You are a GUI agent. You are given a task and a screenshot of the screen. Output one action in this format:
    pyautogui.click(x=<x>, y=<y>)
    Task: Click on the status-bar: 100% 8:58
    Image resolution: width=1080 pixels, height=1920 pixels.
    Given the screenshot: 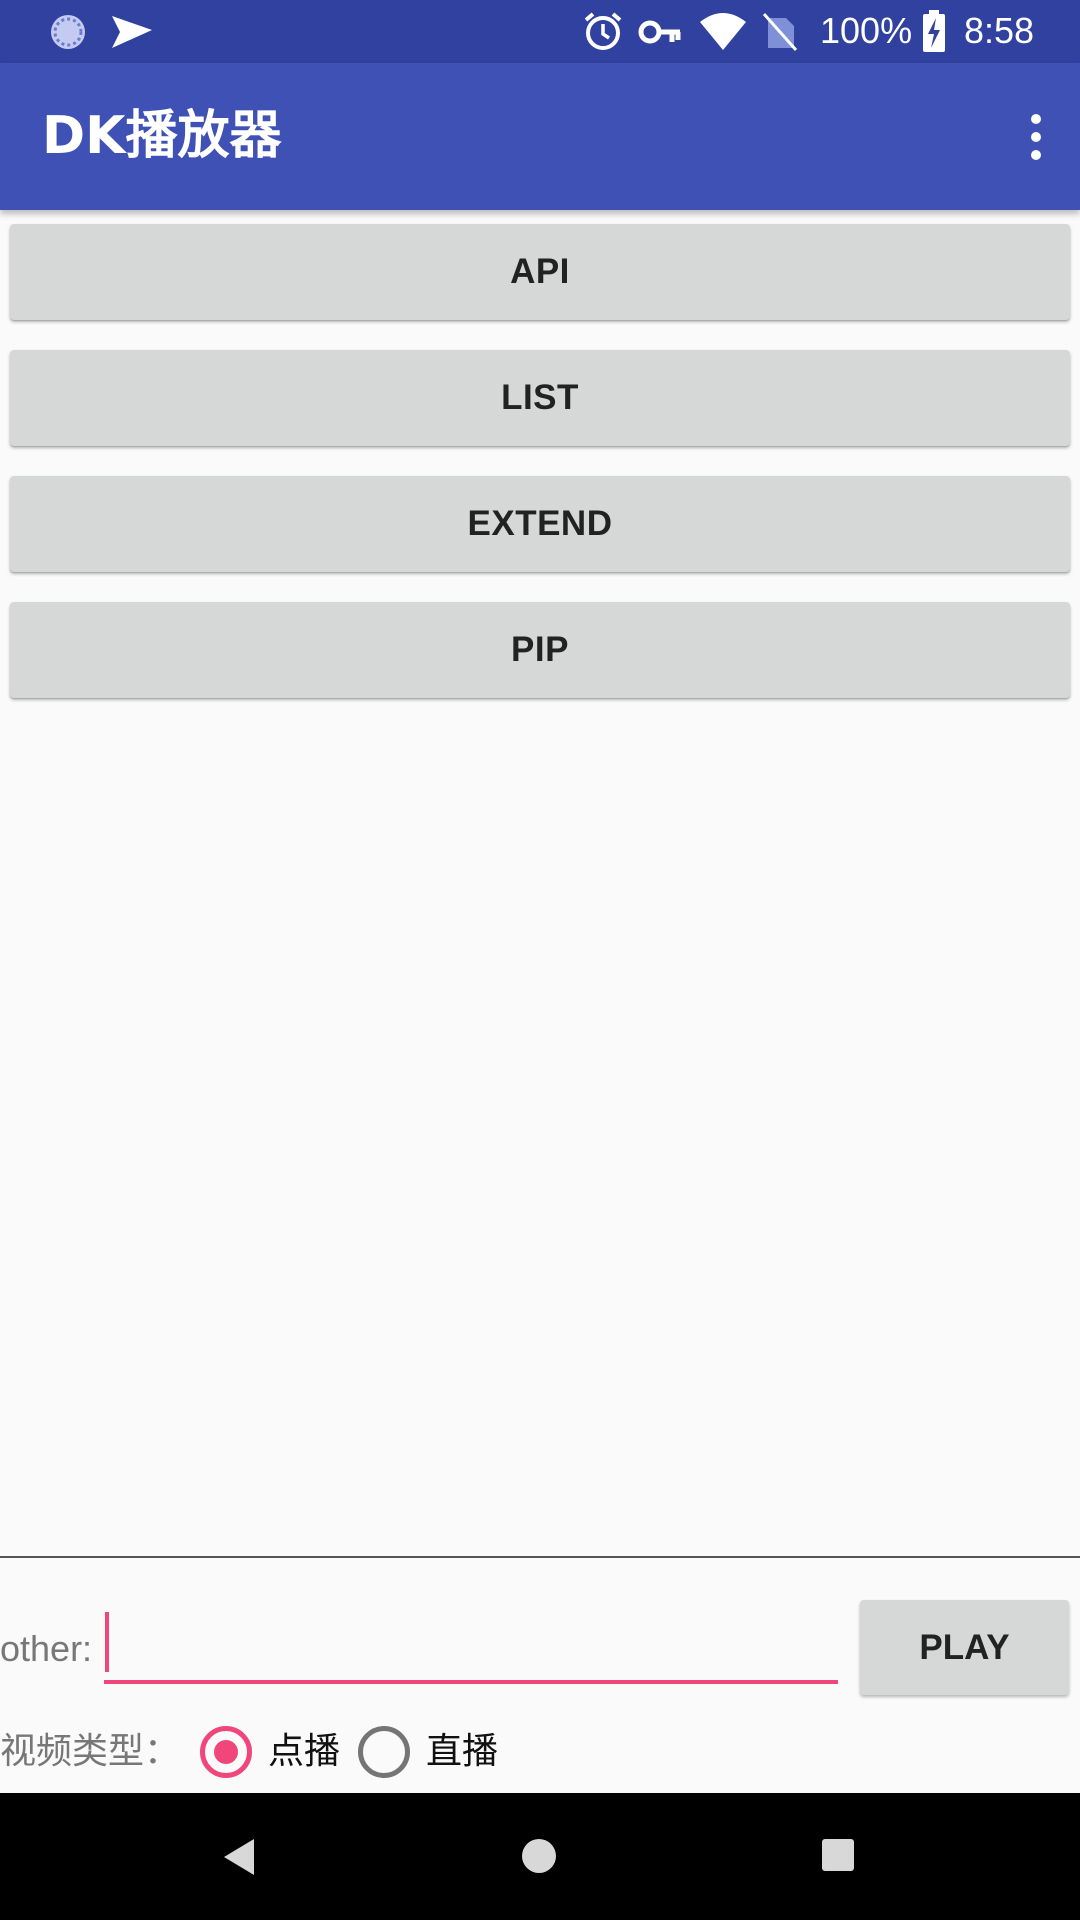 What is the action you would take?
    pyautogui.click(x=540, y=31)
    